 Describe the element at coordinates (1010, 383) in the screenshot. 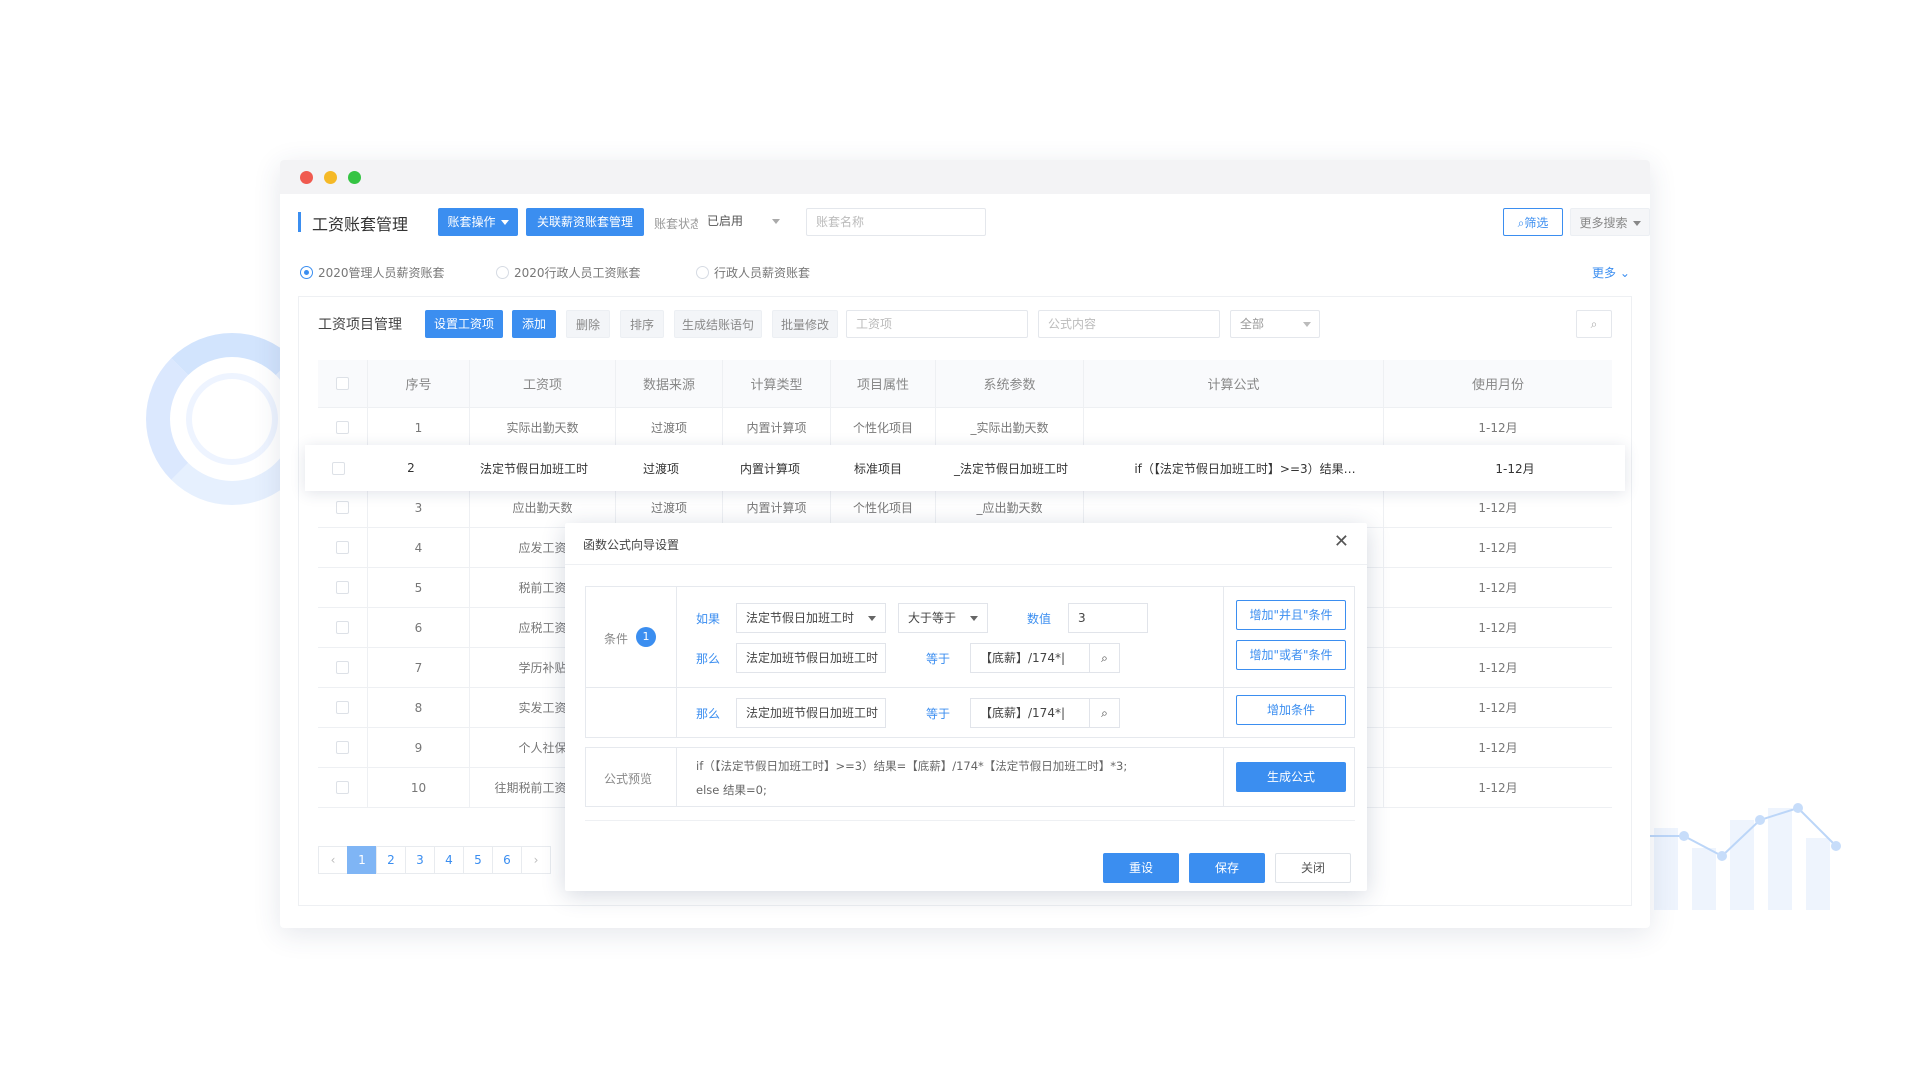

I see `column-header: 系统参数` at that location.